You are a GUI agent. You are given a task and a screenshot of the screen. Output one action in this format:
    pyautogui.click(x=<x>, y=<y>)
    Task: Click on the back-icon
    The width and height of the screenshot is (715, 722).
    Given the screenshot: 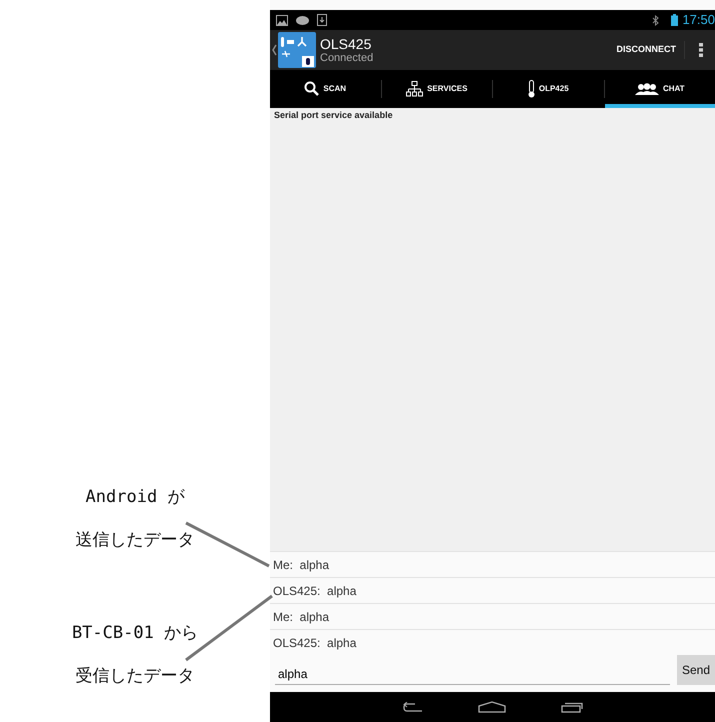 What is the action you would take?
    pyautogui.click(x=412, y=707)
    